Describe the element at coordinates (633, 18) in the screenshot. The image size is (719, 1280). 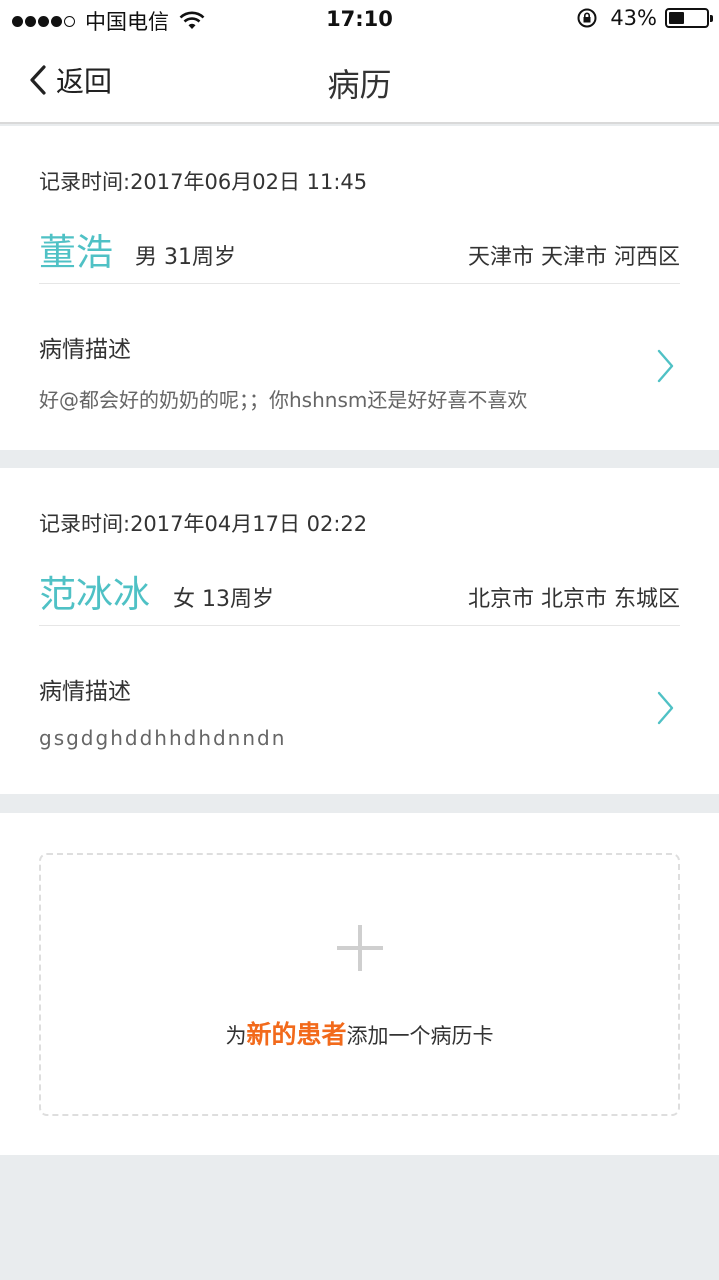
I see `battery-percent: 43%` at that location.